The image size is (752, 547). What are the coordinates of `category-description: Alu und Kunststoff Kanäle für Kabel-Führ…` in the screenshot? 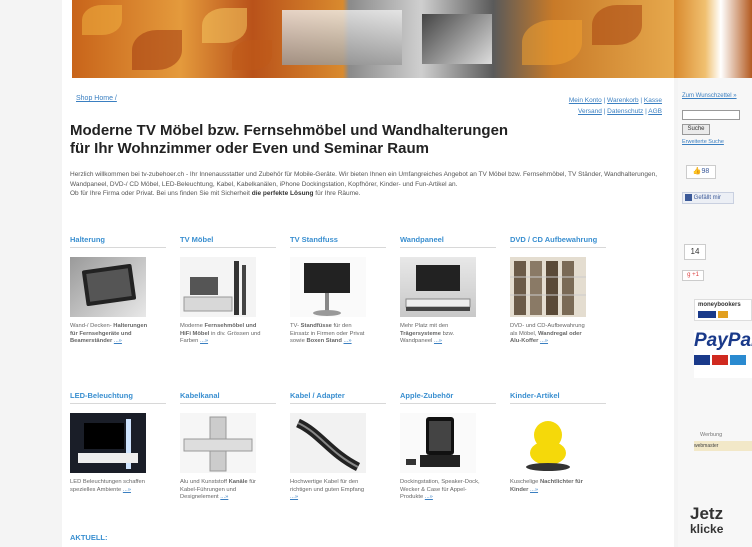 It's located at (218, 490).